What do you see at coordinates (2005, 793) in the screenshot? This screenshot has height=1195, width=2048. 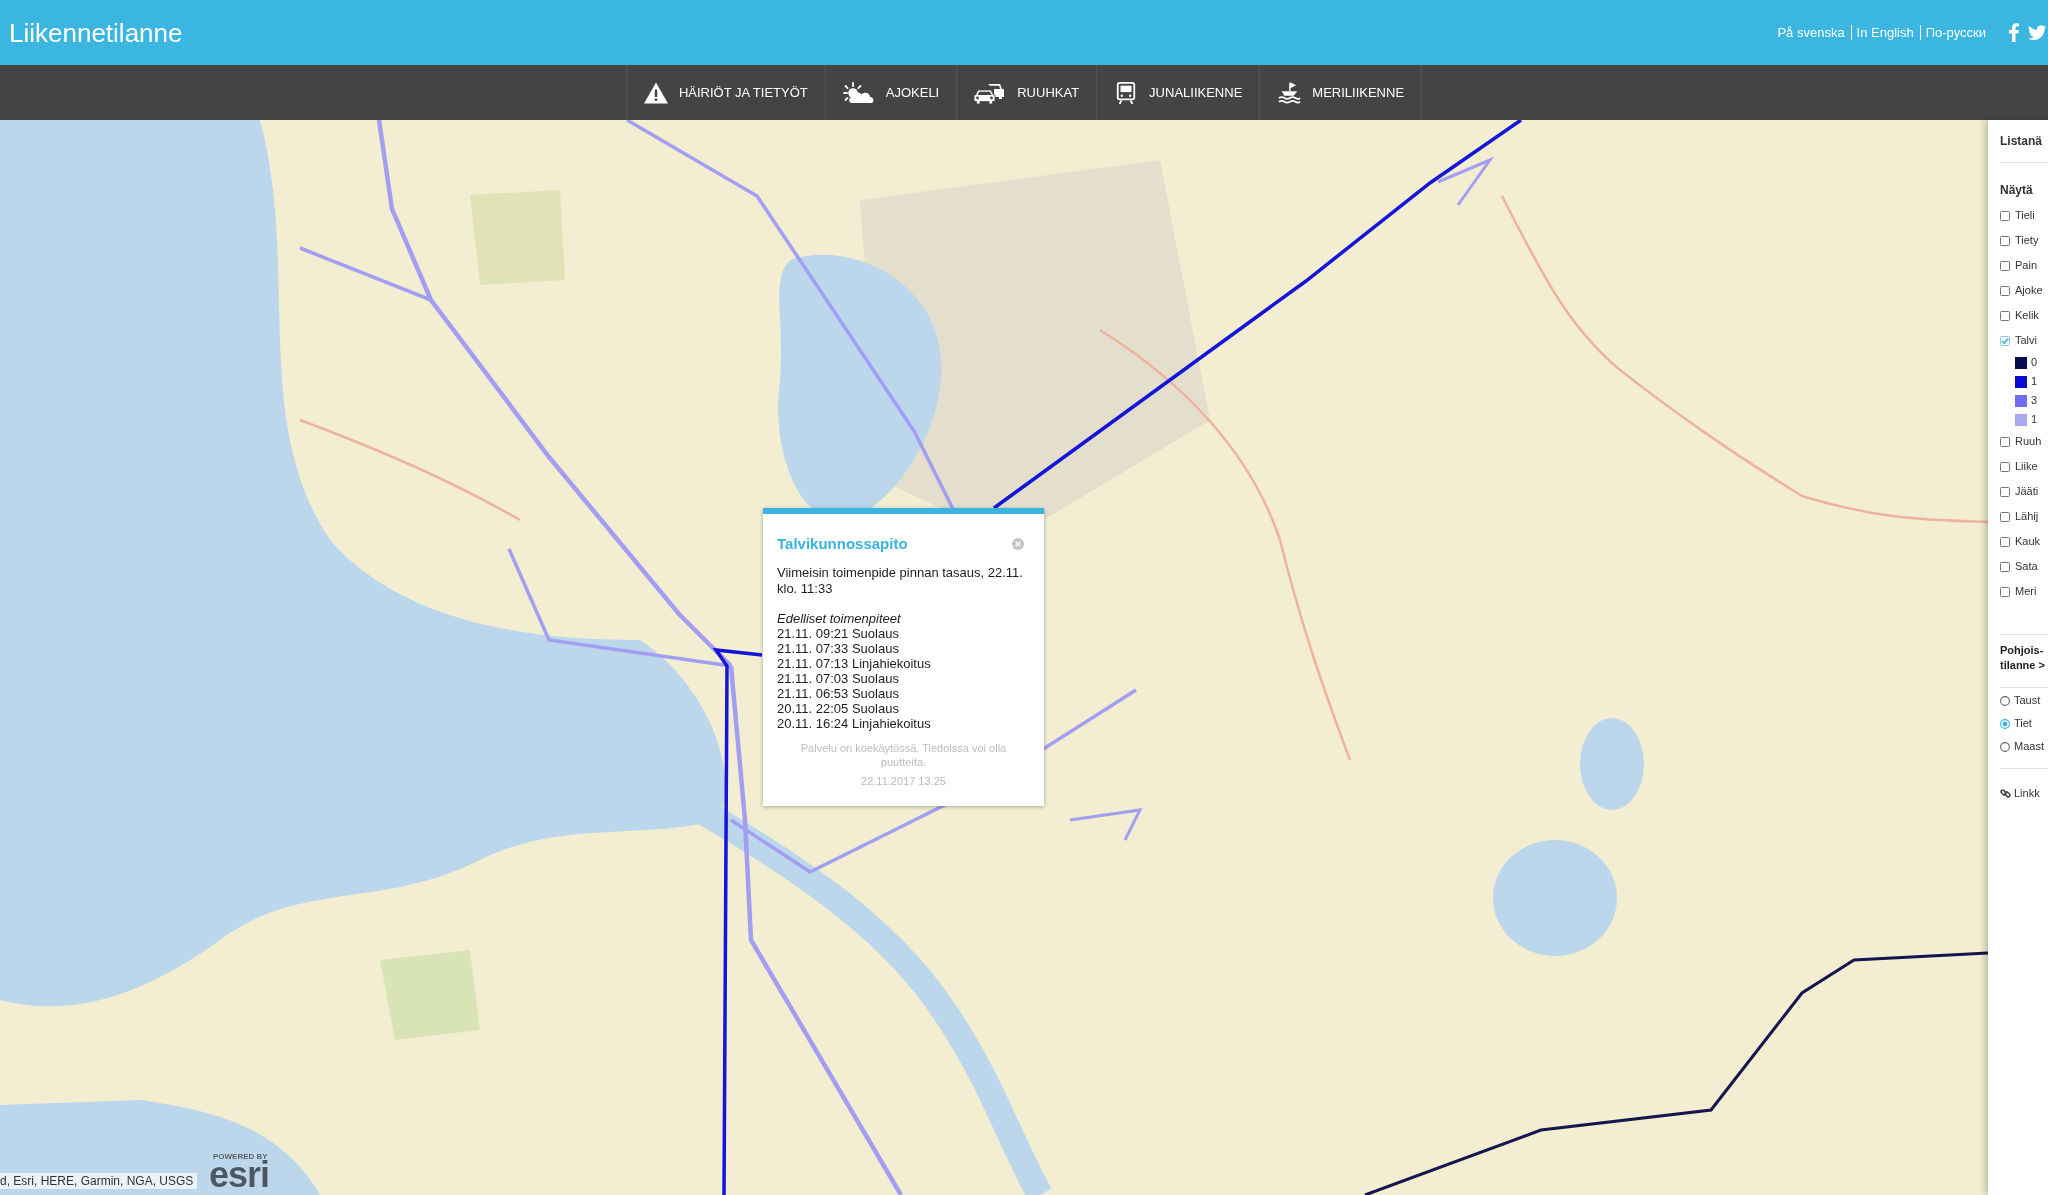 I see `link-icon` at bounding box center [2005, 793].